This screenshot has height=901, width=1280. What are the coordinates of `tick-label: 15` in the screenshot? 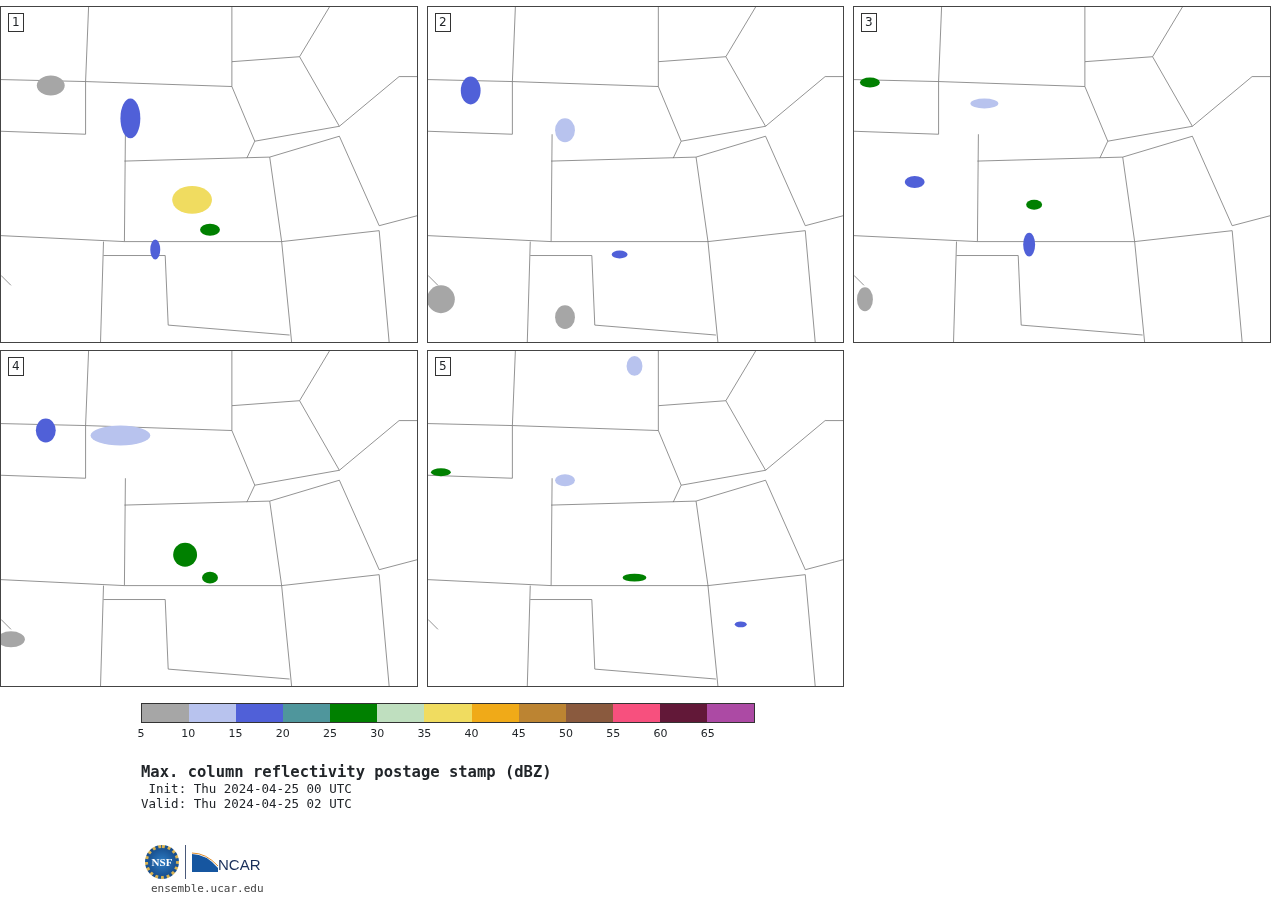 It's located at (235, 734).